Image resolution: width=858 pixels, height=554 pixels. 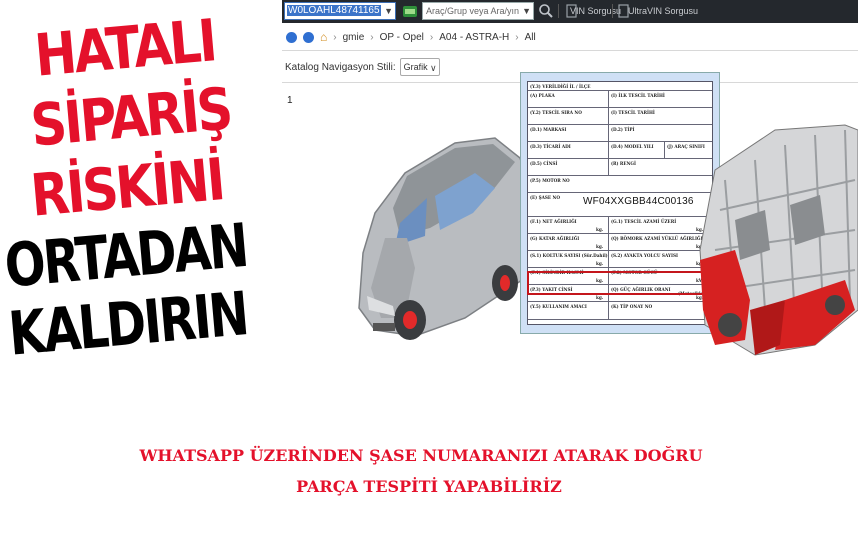 What do you see at coordinates (623, 163) in the screenshot?
I see `form-field-label: (R) RENGİ` at bounding box center [623, 163].